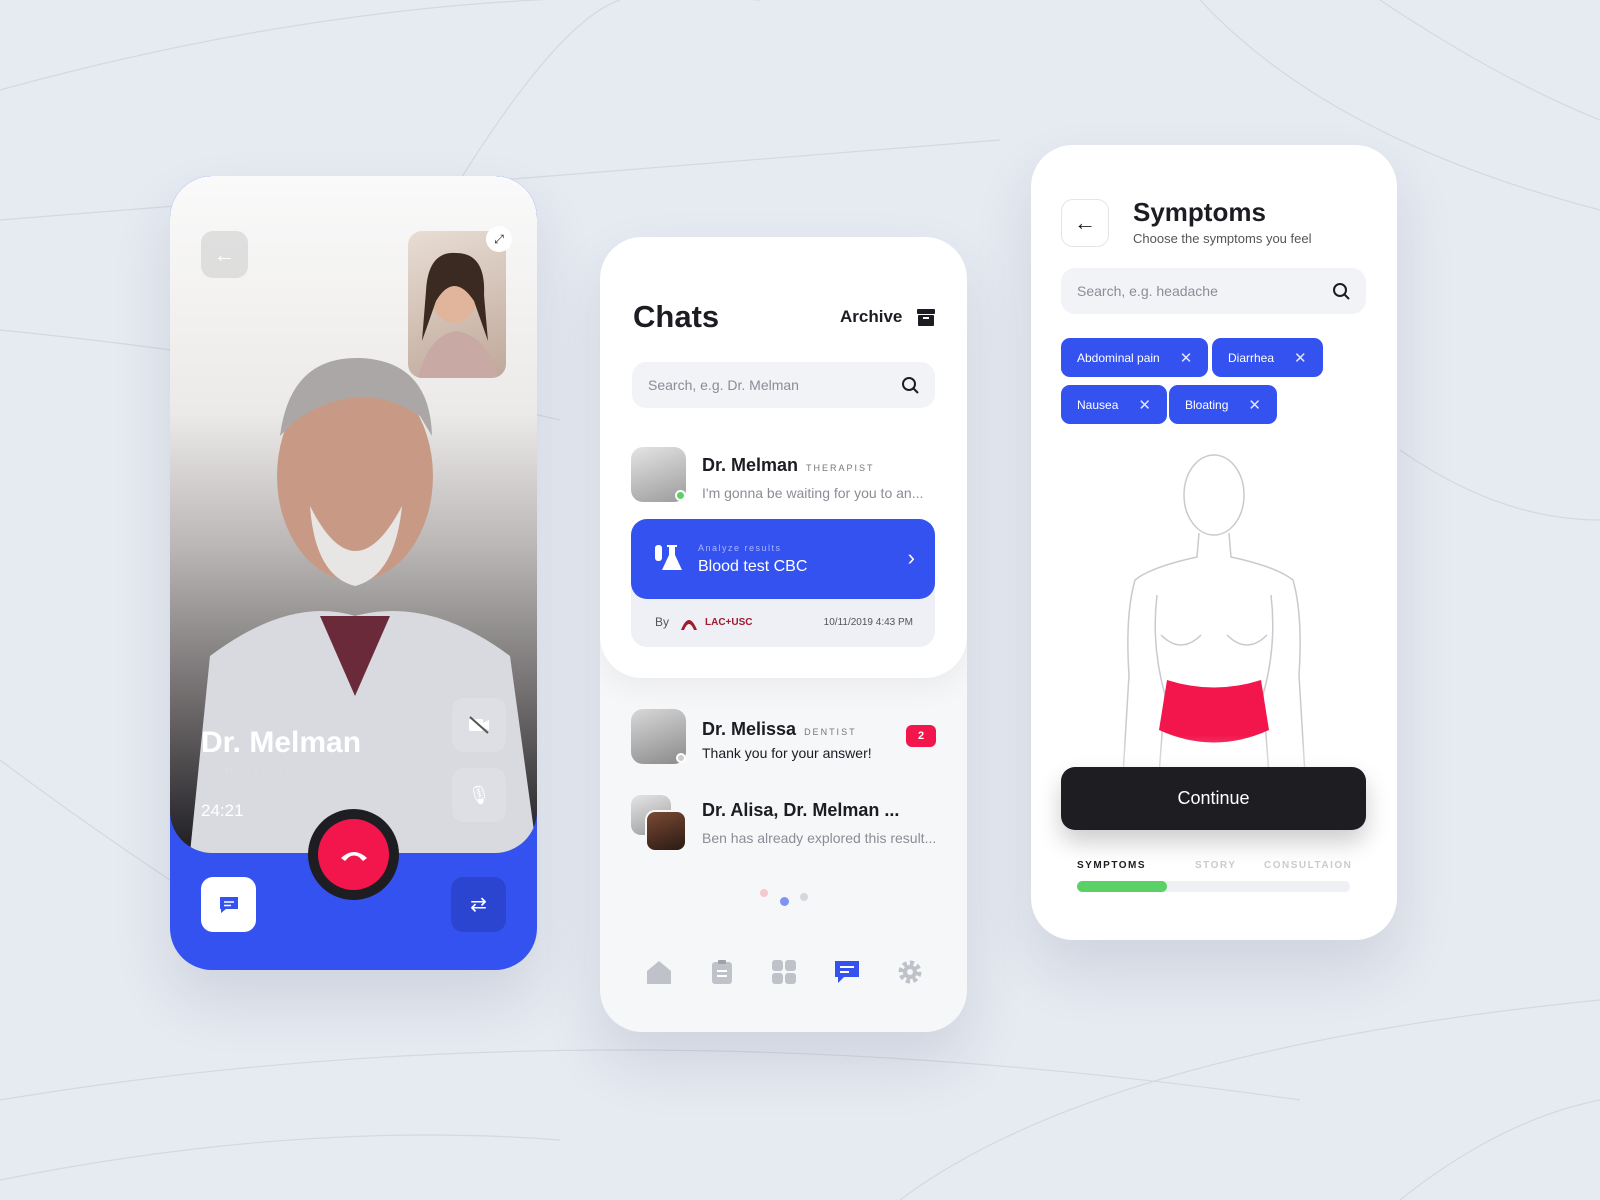 The width and height of the screenshot is (1600, 1200). I want to click on search-placeholder: Search, e.g. headache, so click(1147, 291).